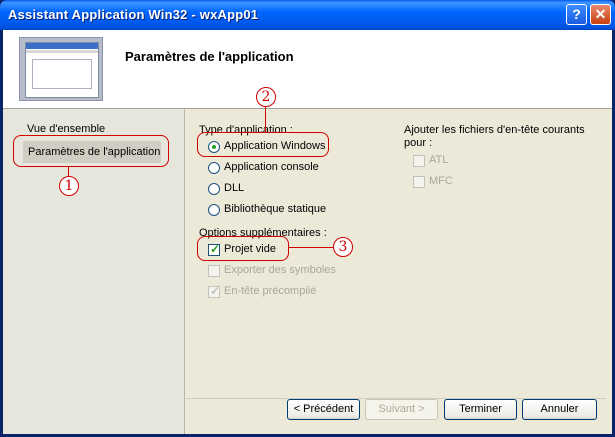 This screenshot has height=437, width=615. I want to click on check-icon: ✓, so click(215, 291).